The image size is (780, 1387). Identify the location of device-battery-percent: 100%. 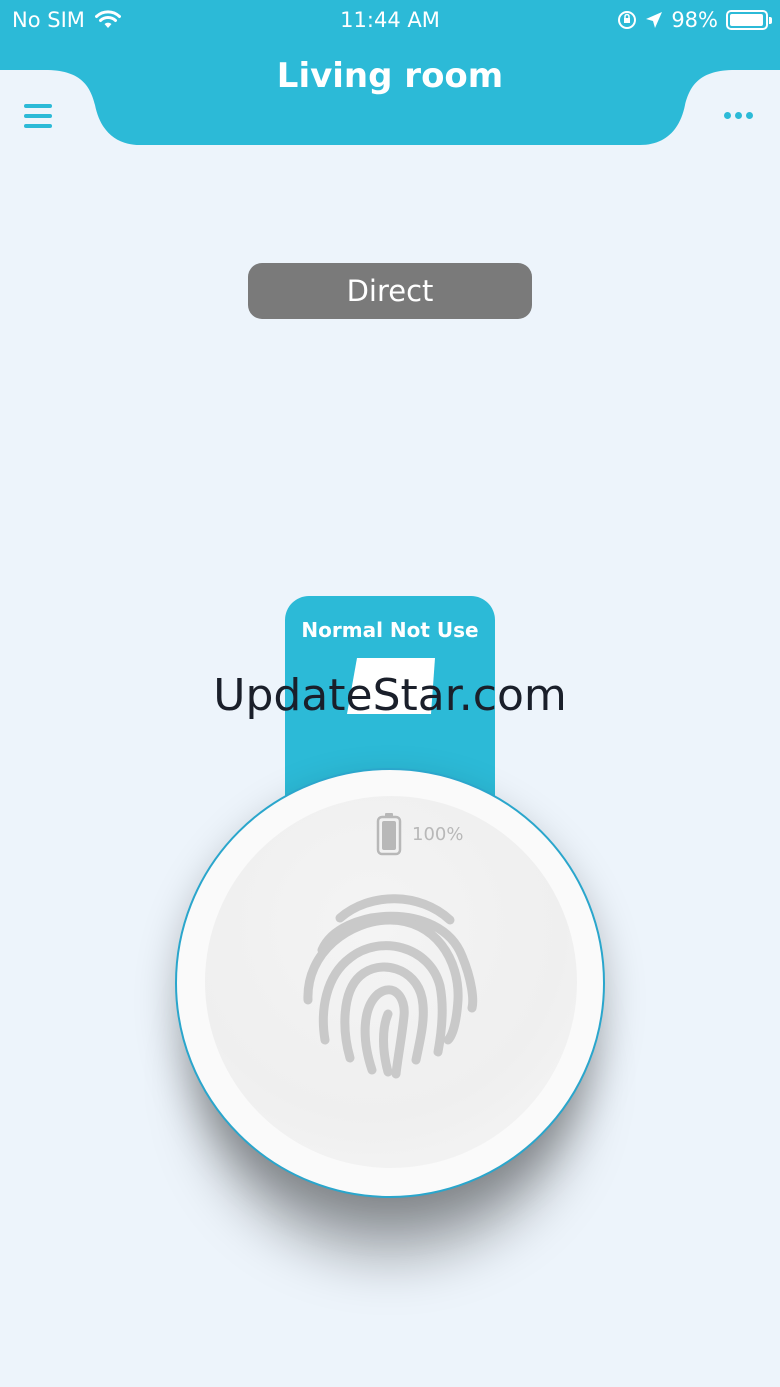
(438, 834).